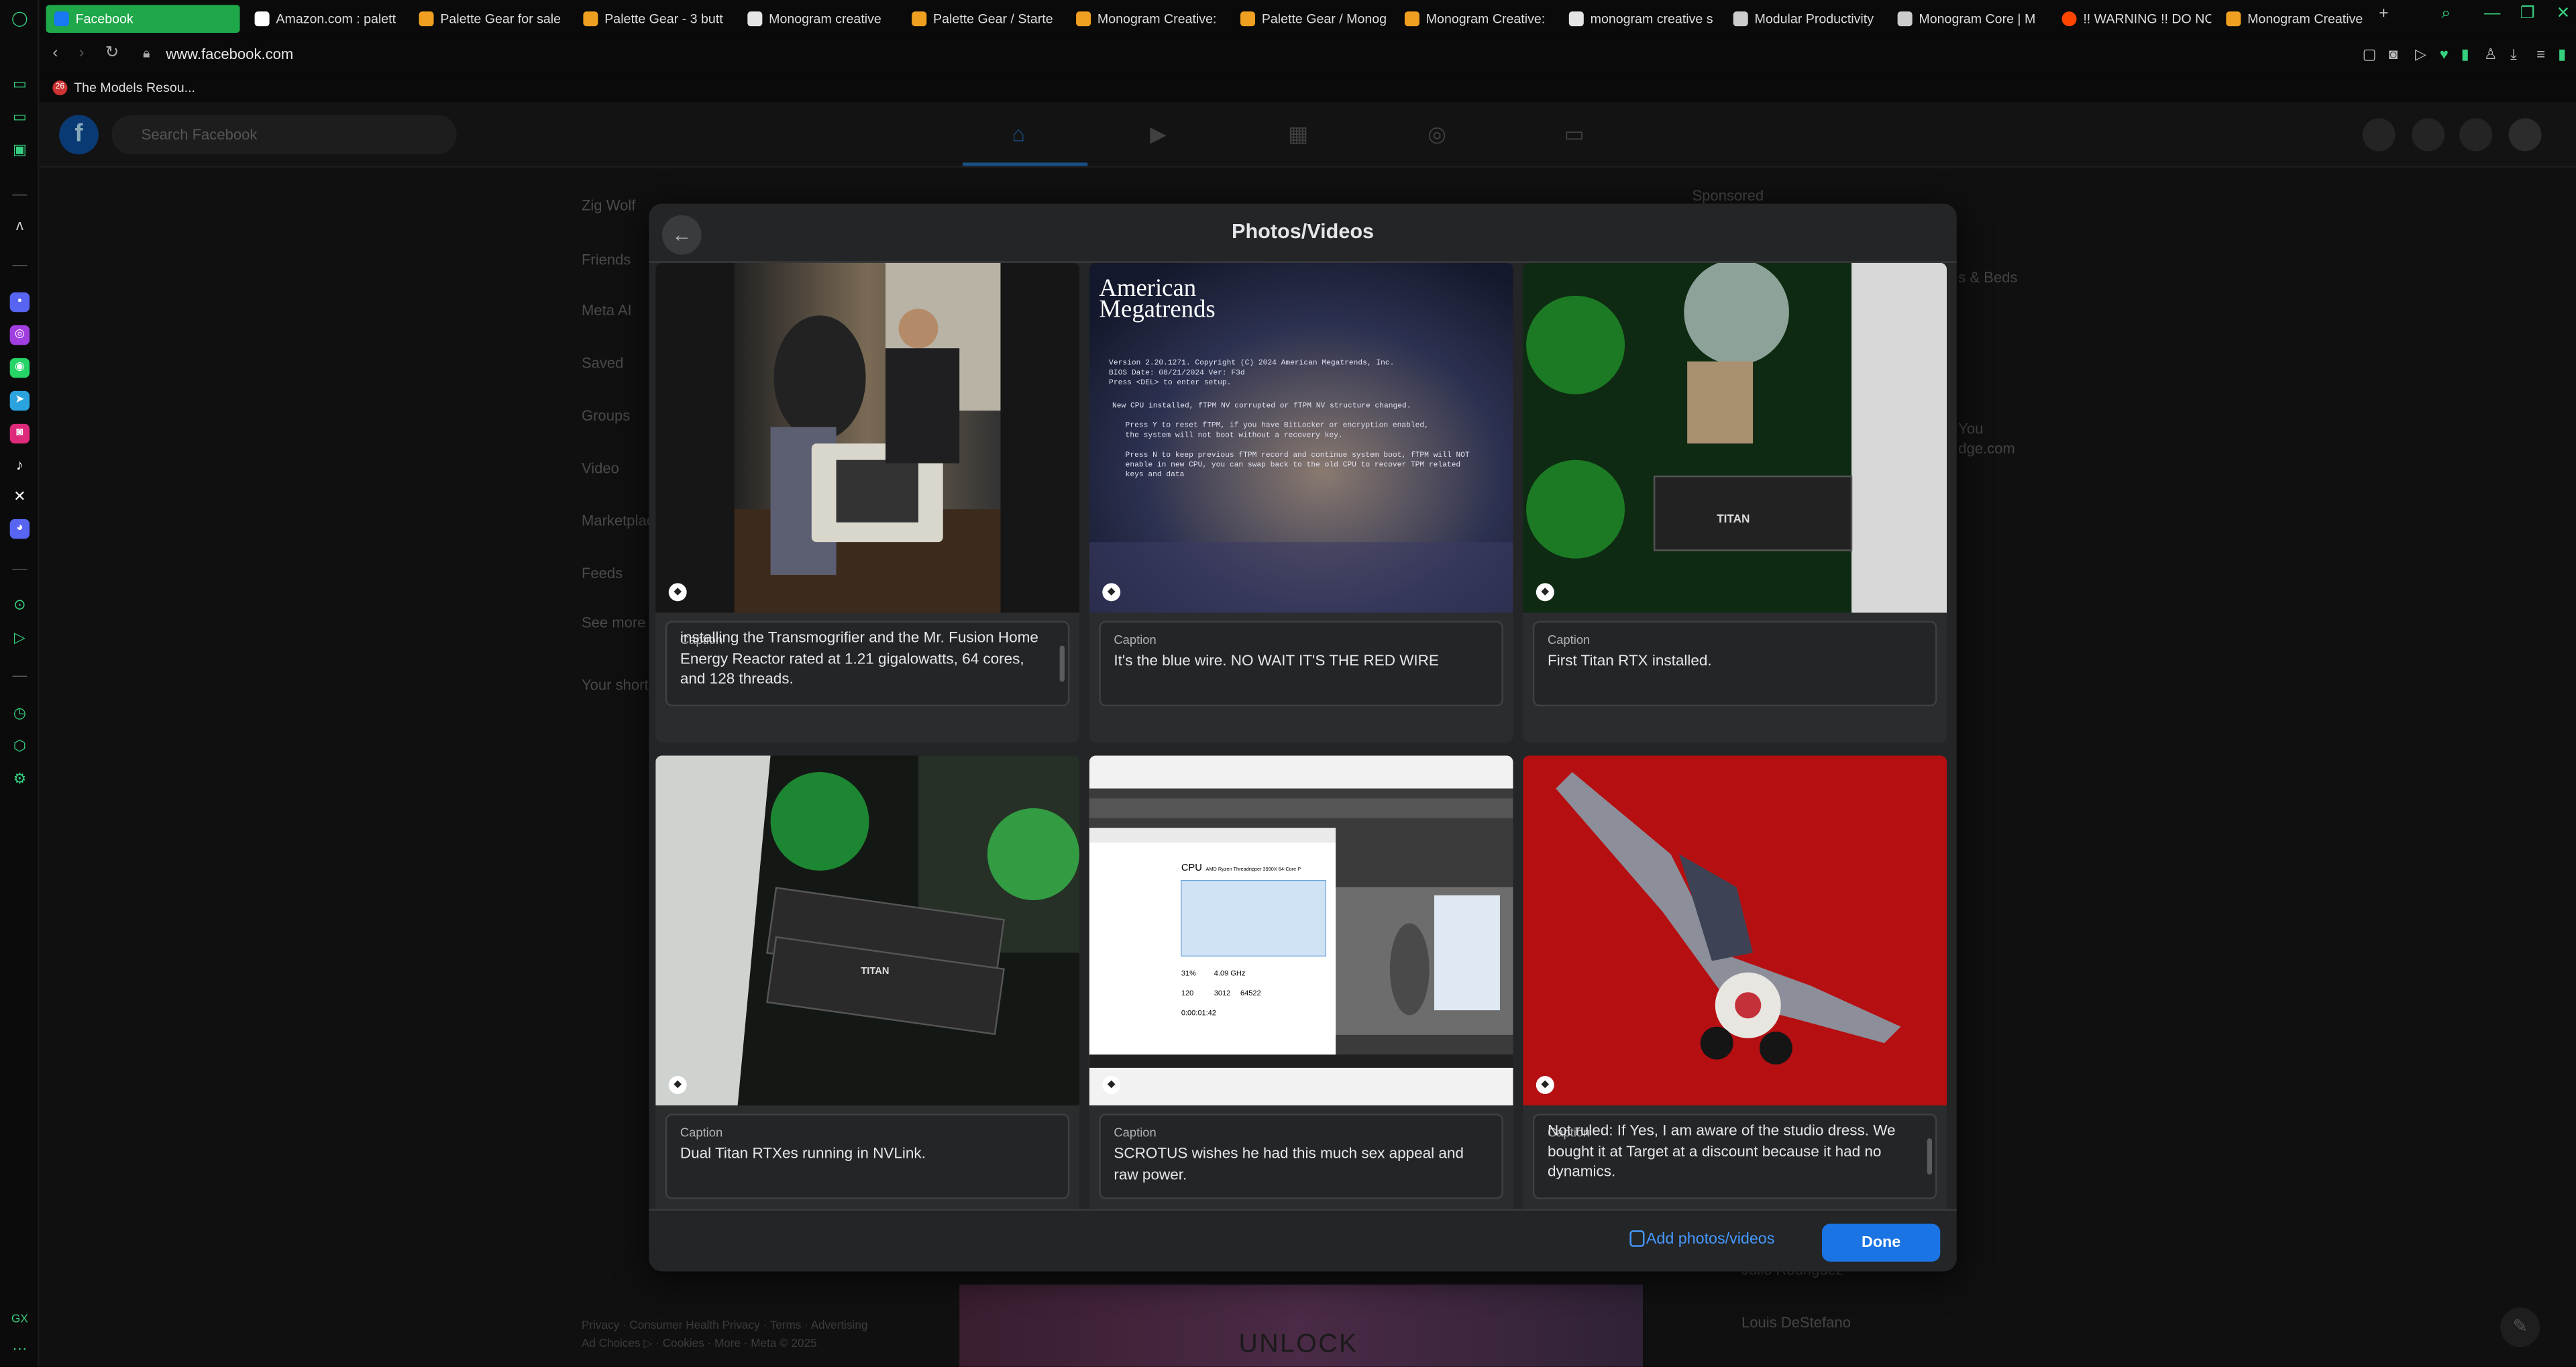 This screenshot has height=1367, width=2576. I want to click on sidebar-item-friends: Friends, so click(606, 260).